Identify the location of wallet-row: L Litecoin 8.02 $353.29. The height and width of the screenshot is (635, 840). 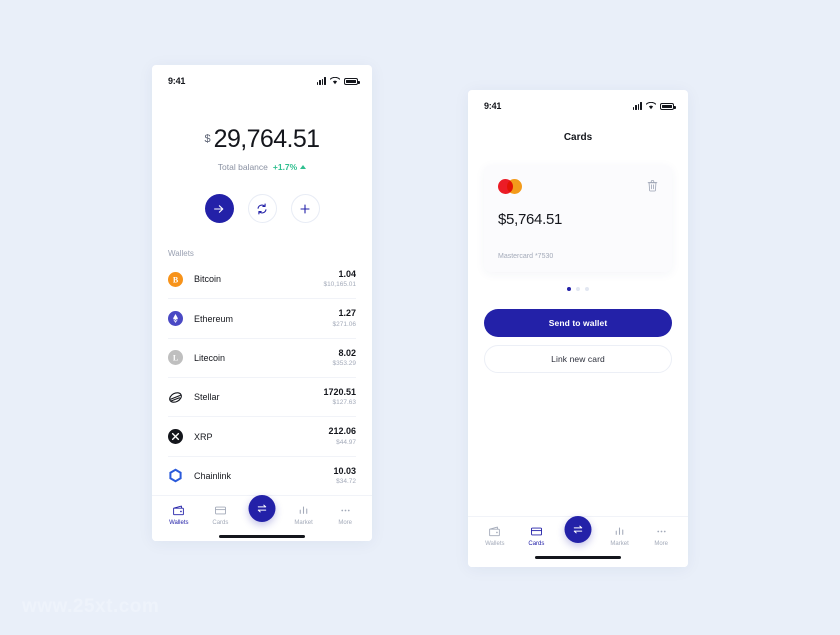
(262, 359).